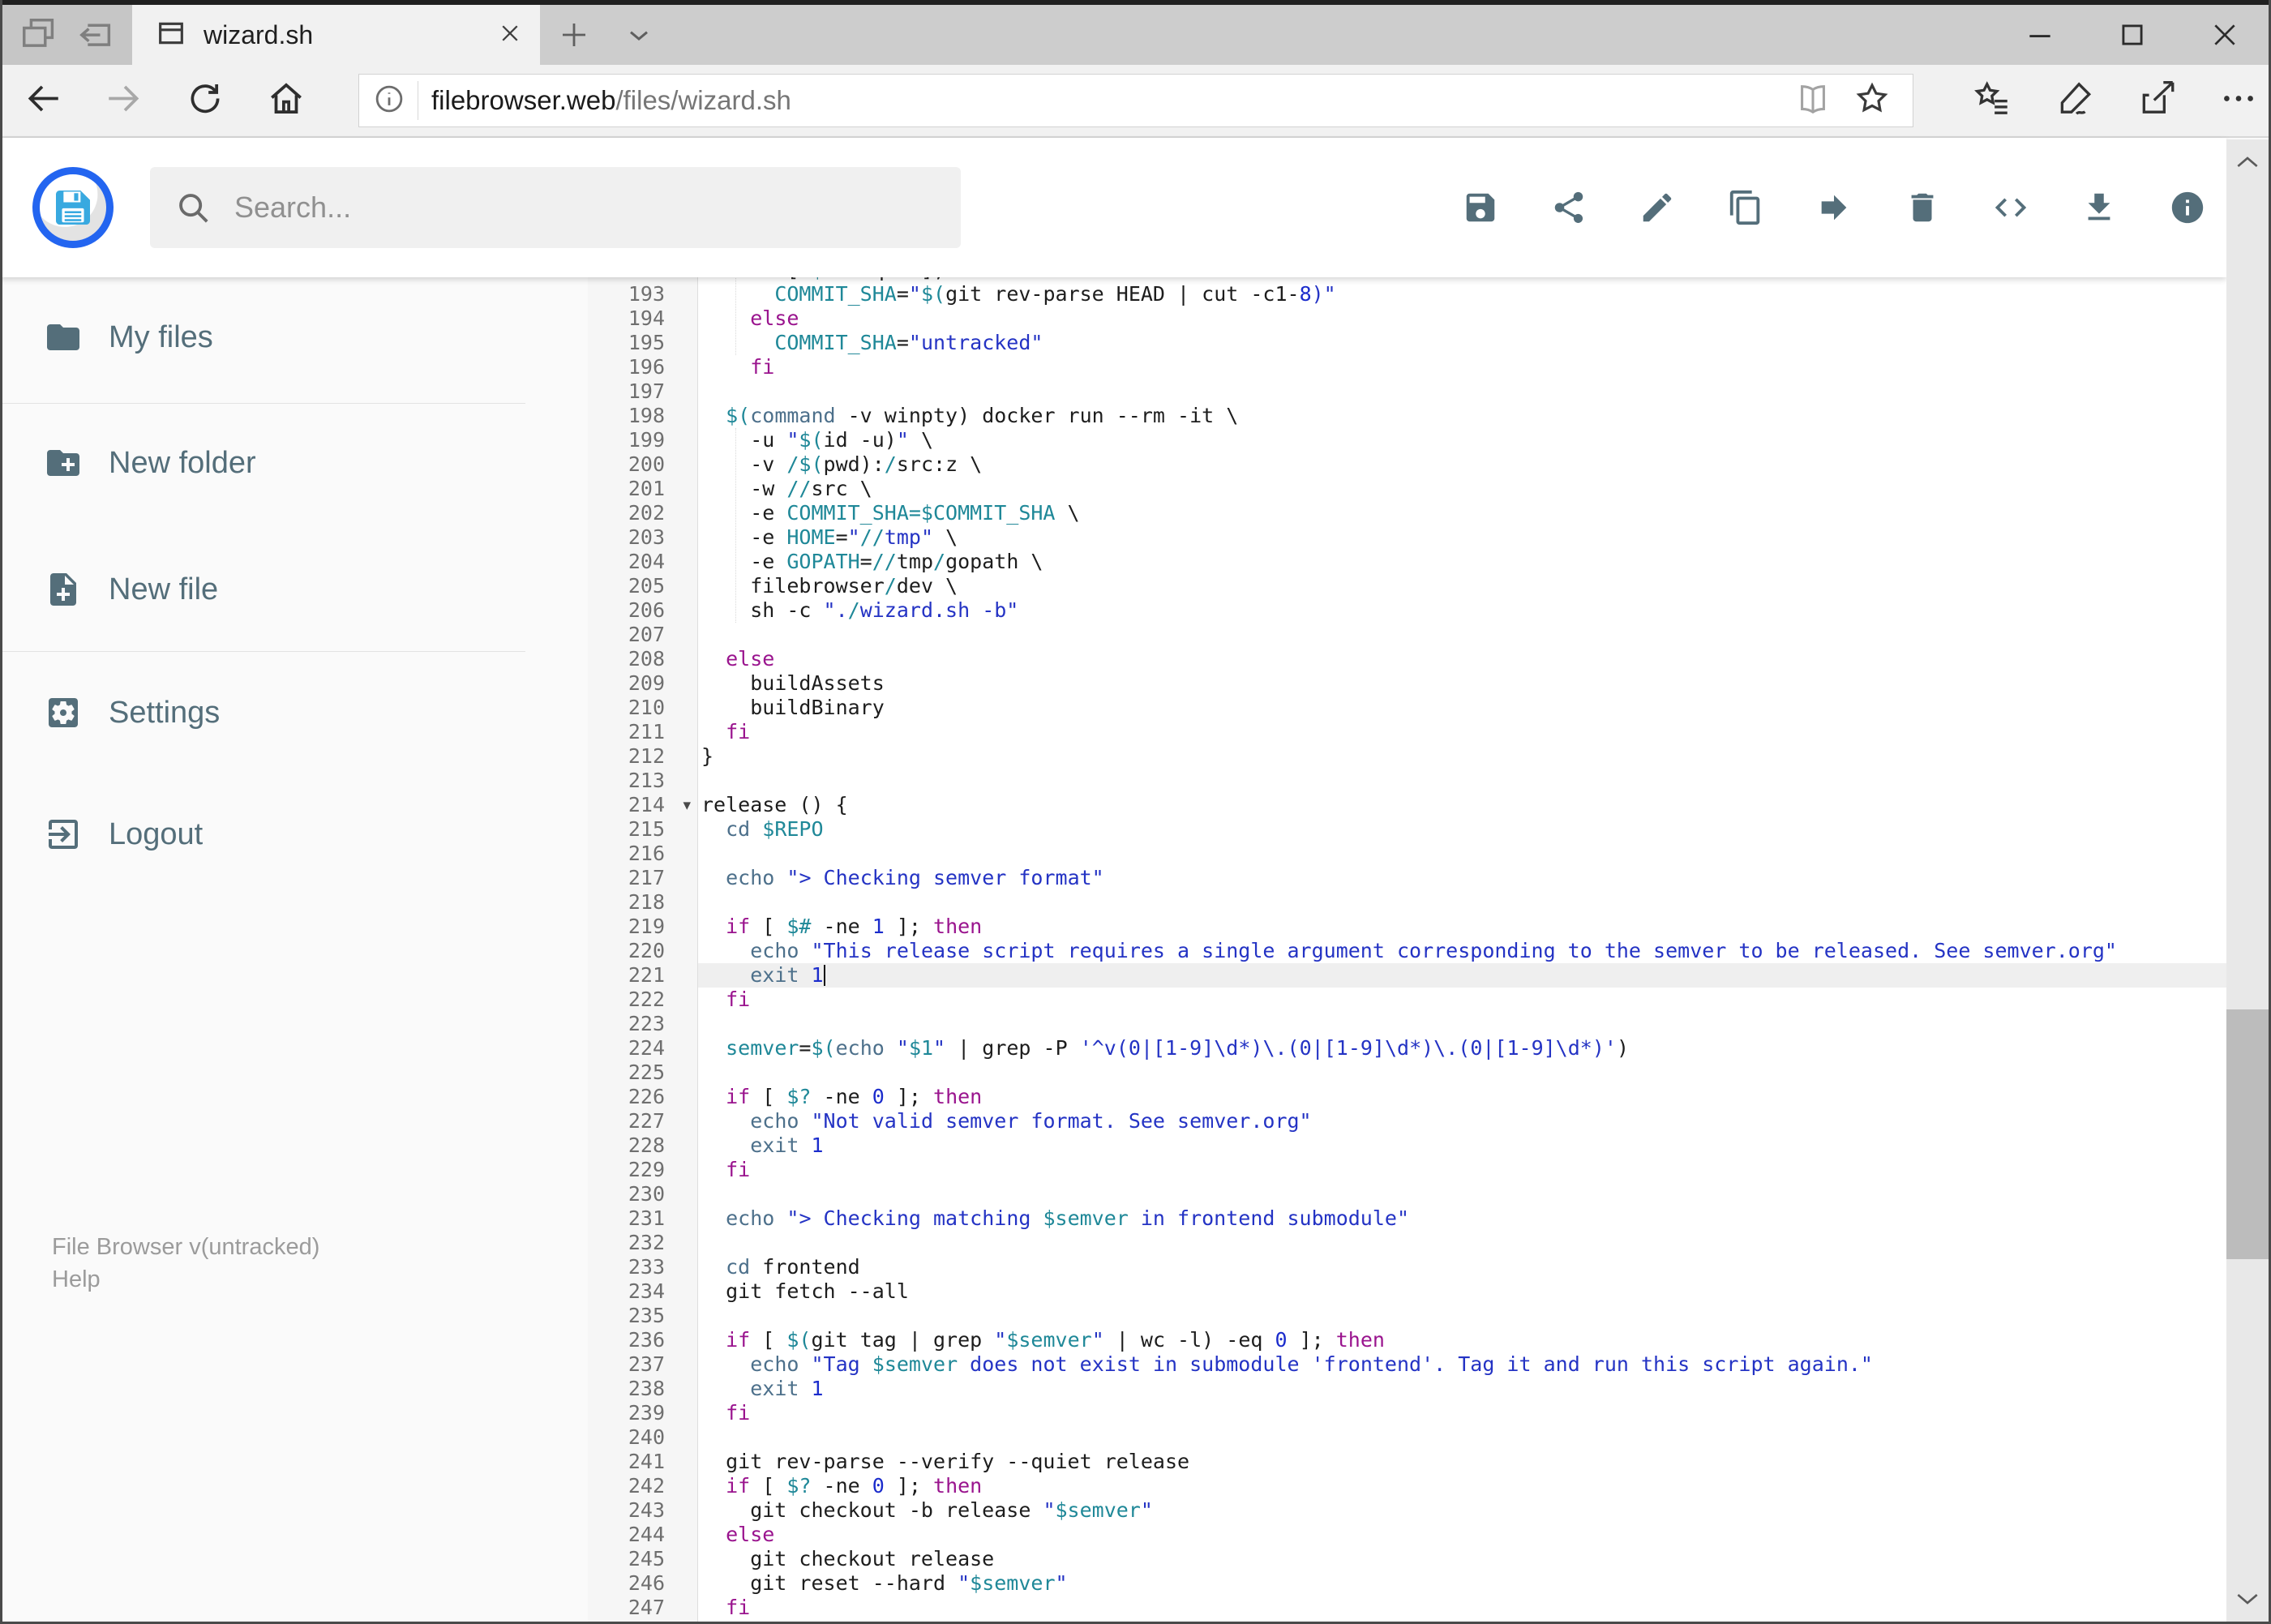  I want to click on scroll-down-icon, so click(2248, 1599).